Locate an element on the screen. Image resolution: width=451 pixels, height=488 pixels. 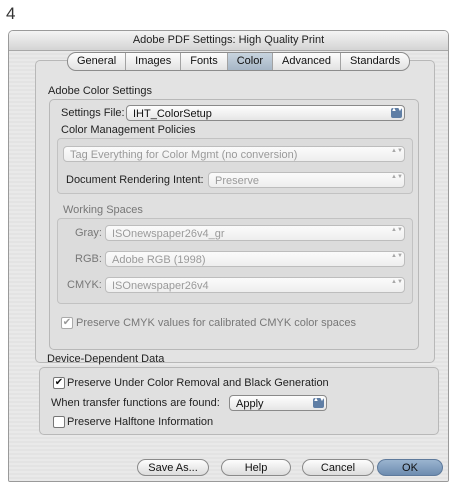
rgb-label: RGB: is located at coordinates (88, 259).